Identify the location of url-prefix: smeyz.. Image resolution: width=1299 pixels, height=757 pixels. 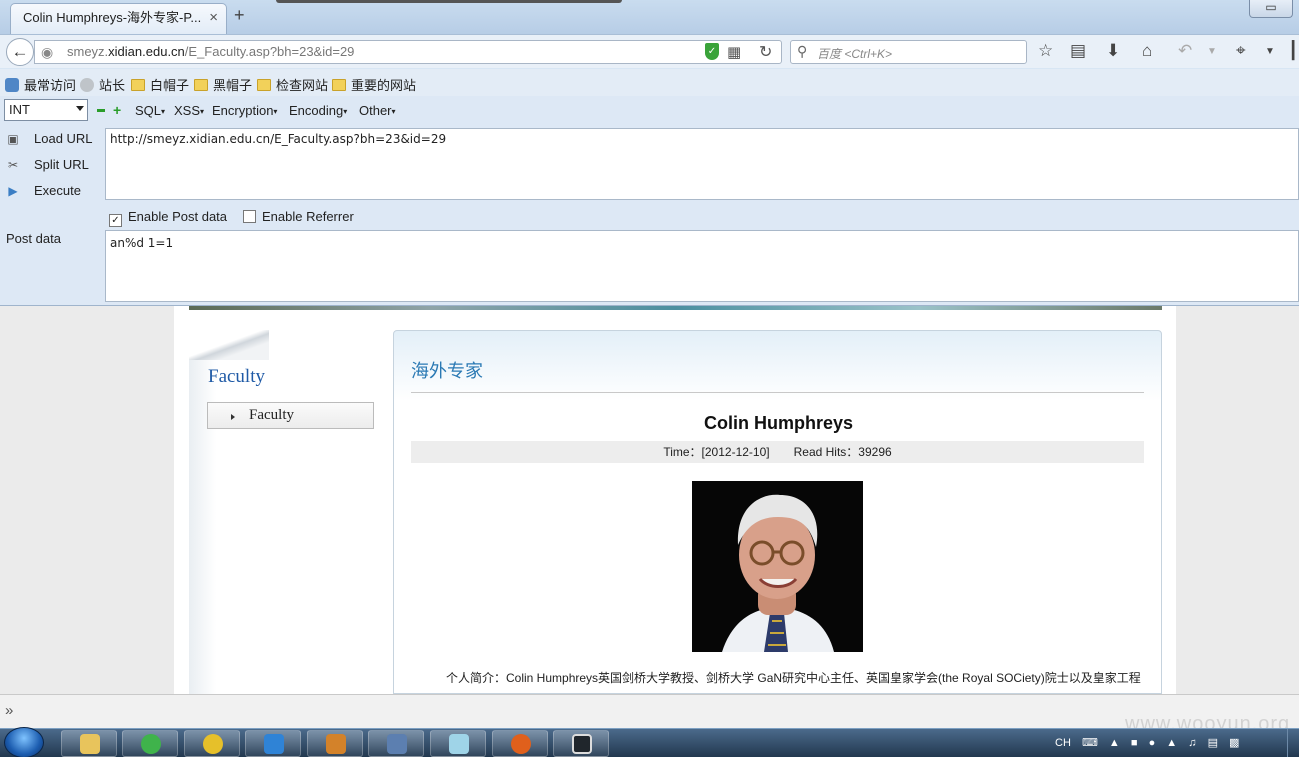
(88, 51).